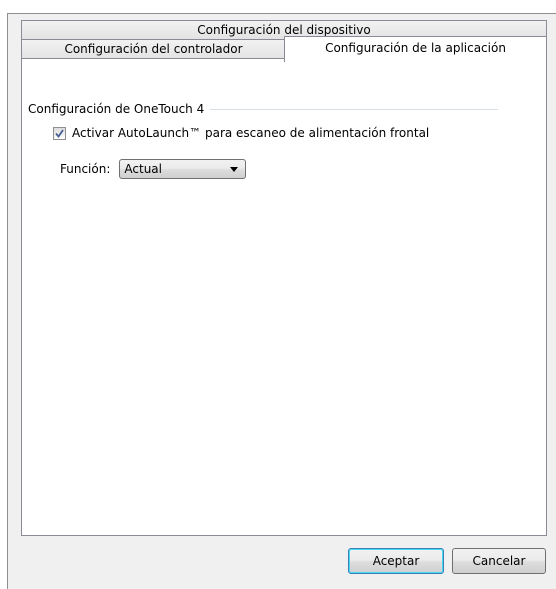 This screenshot has width=556, height=589. Describe the element at coordinates (85, 169) in the screenshot. I see `funcion-label: Función:` at that location.